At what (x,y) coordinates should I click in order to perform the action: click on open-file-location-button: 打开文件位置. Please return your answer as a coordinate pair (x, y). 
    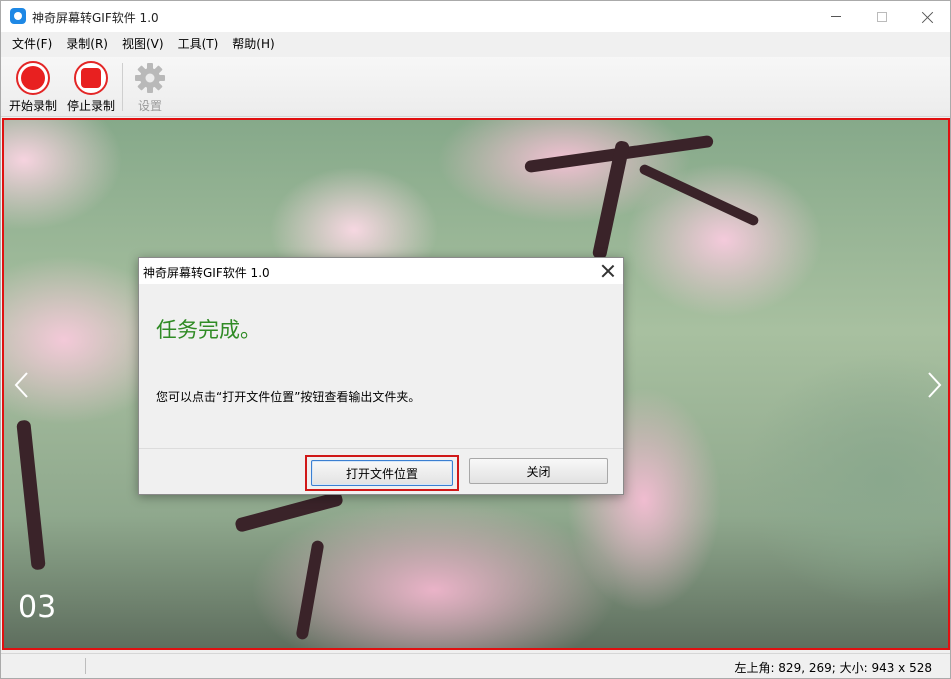
    Looking at the image, I should click on (382, 473).